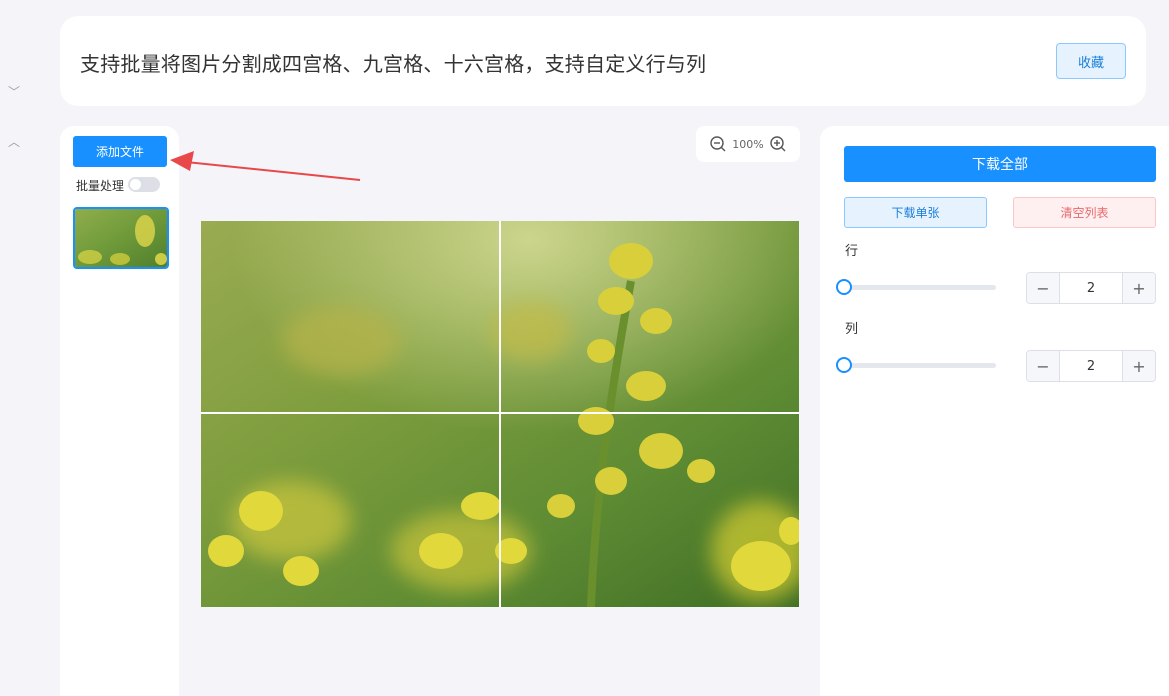 The height and width of the screenshot is (696, 1169). I want to click on cols-decrement-button: −, so click(1043, 366).